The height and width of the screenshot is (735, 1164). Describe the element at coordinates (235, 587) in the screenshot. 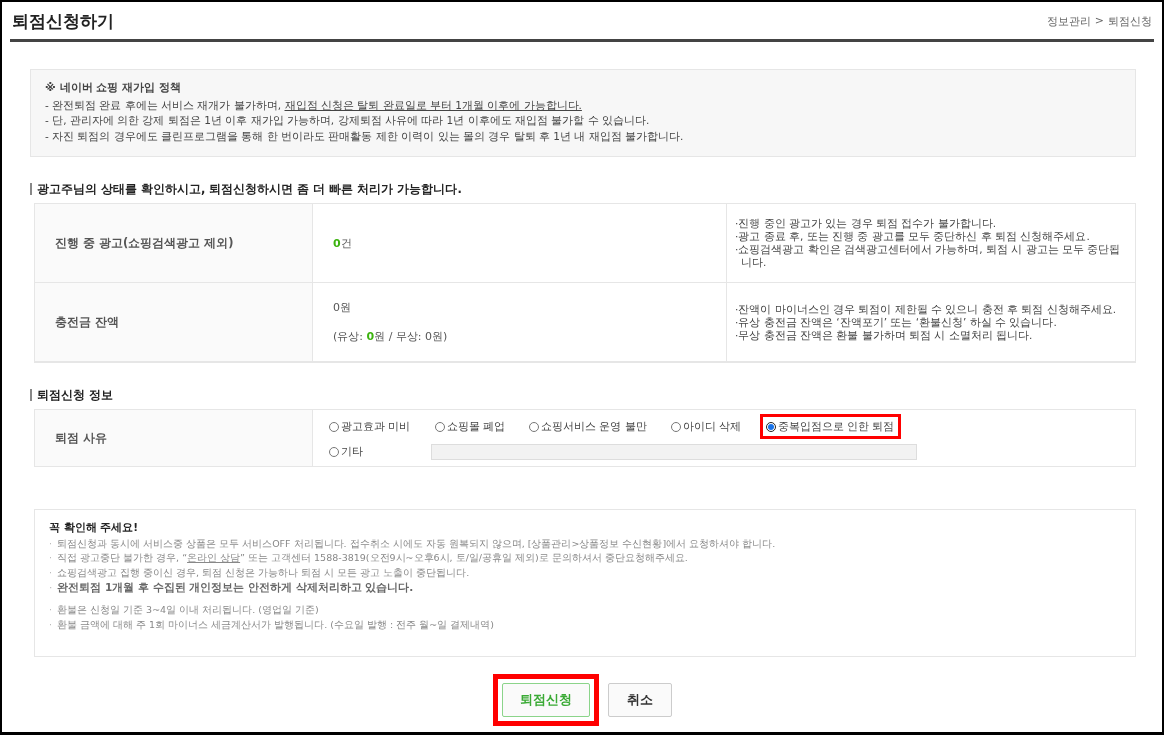

I see `notice-line: 완전퇴점 1개월 후 수집된 개인정보는 안전하게 삭제처리하고 있습니다.` at that location.